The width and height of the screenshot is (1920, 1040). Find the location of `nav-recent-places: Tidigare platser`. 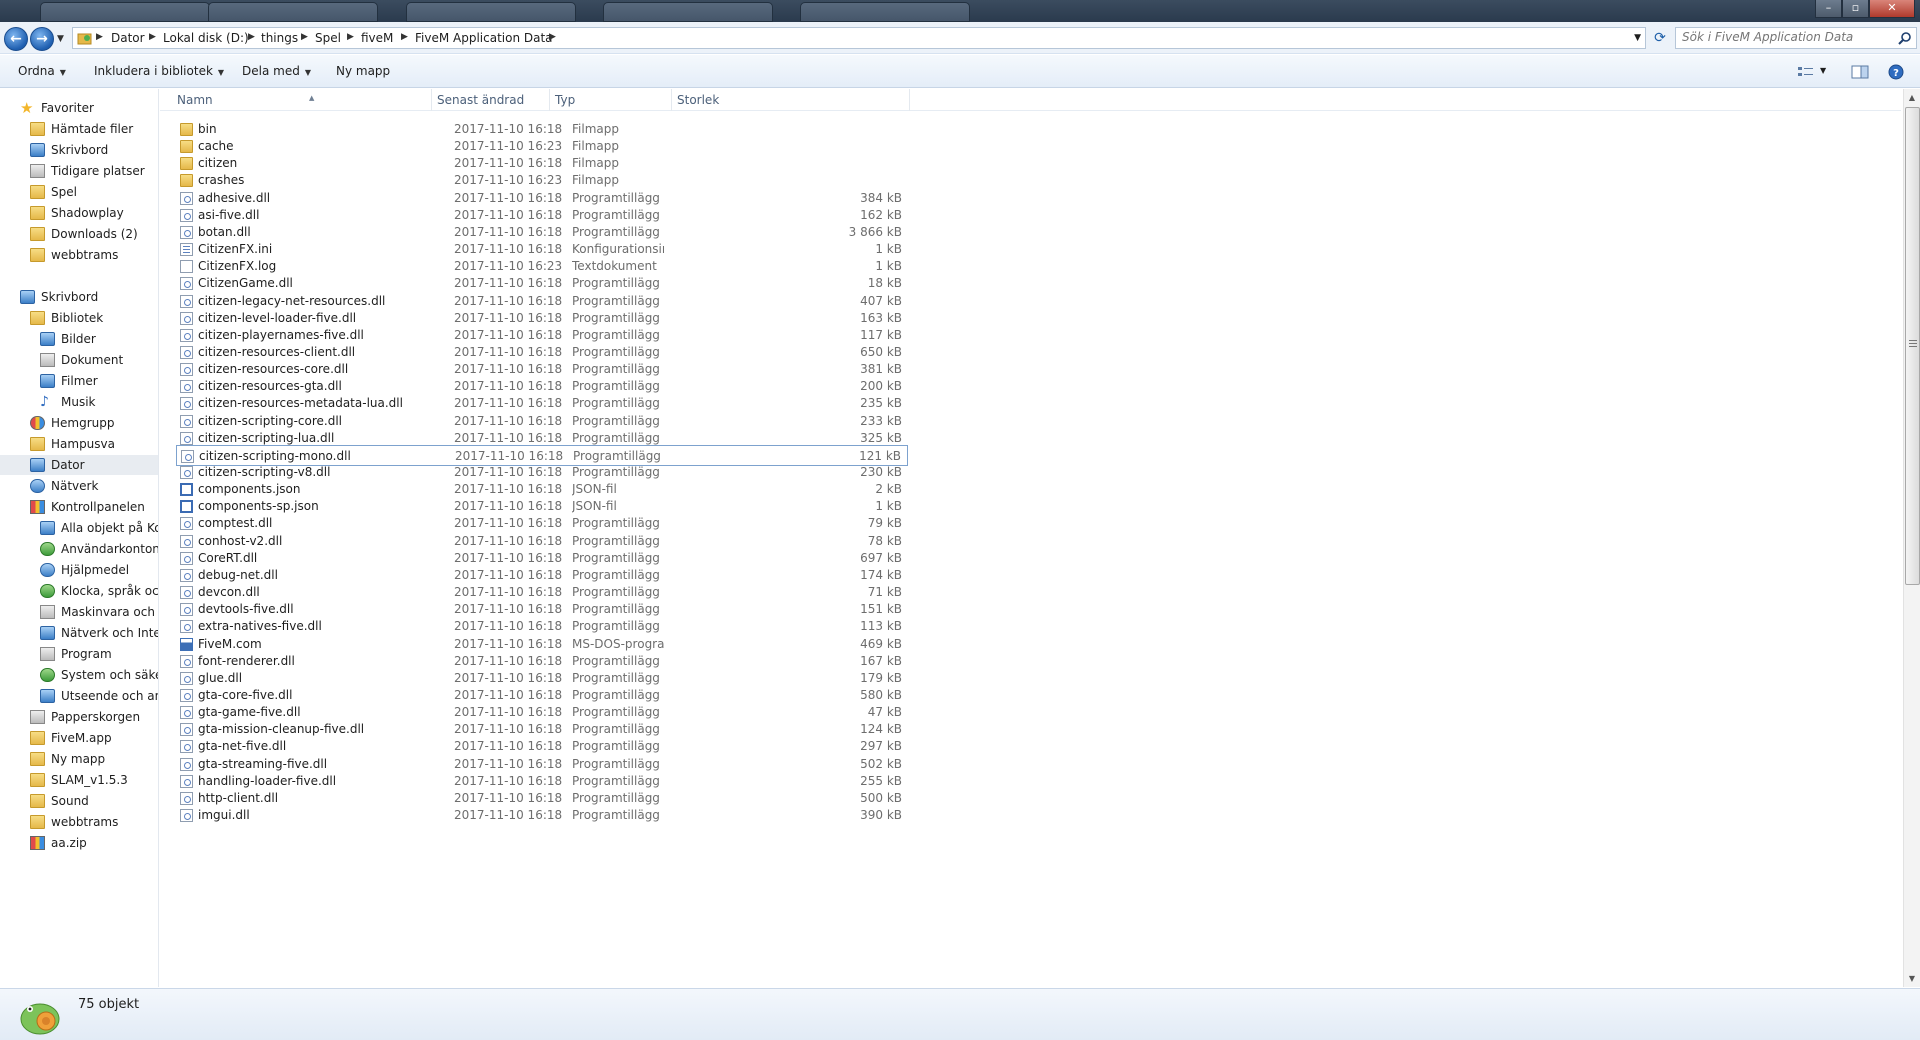

nav-recent-places: Tidigare platser is located at coordinates (79, 171).